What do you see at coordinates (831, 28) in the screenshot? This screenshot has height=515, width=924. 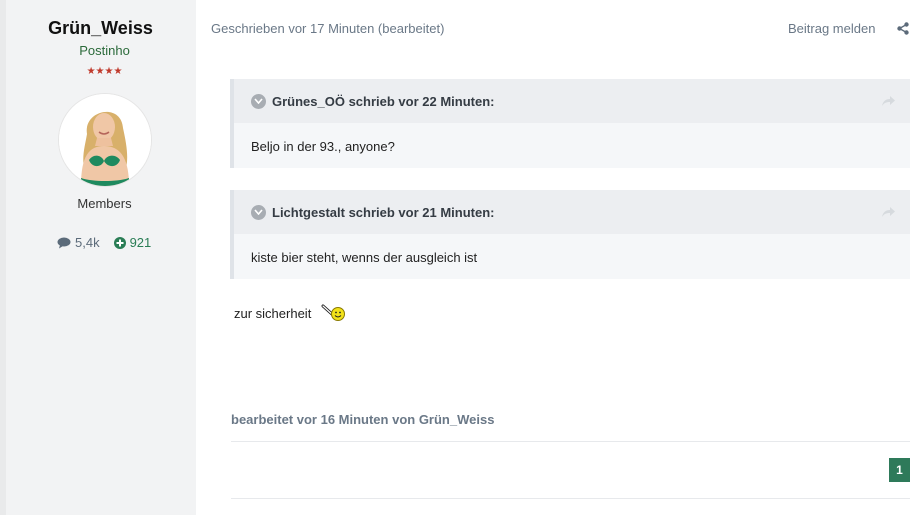 I see `report-post-link: Beitrag melden` at bounding box center [831, 28].